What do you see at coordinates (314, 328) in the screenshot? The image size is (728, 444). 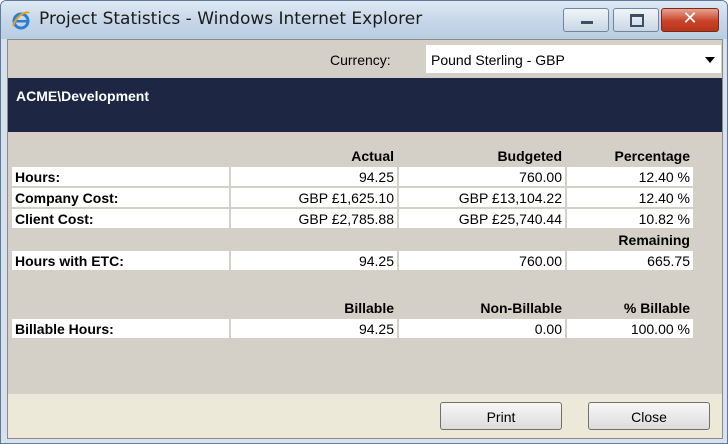 I see `cell-billable: 94.25` at bounding box center [314, 328].